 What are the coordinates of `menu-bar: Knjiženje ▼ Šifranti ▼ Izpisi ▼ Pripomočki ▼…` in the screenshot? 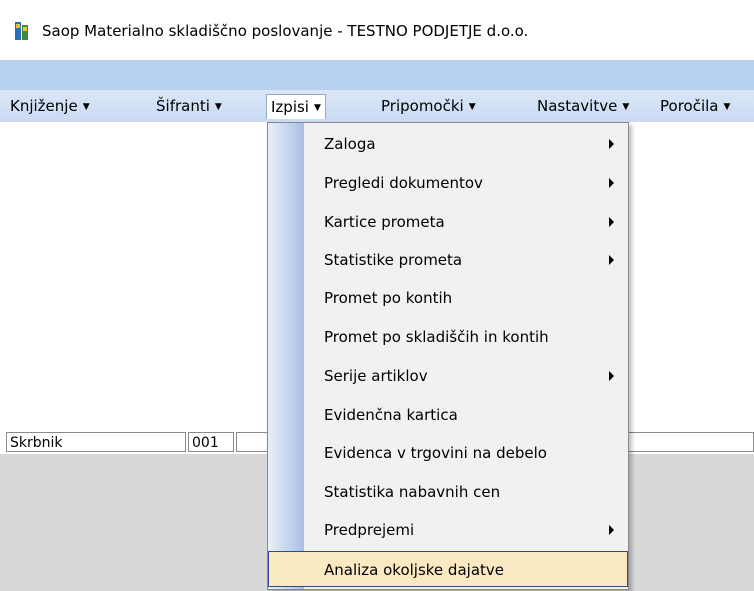 It's located at (377, 106).